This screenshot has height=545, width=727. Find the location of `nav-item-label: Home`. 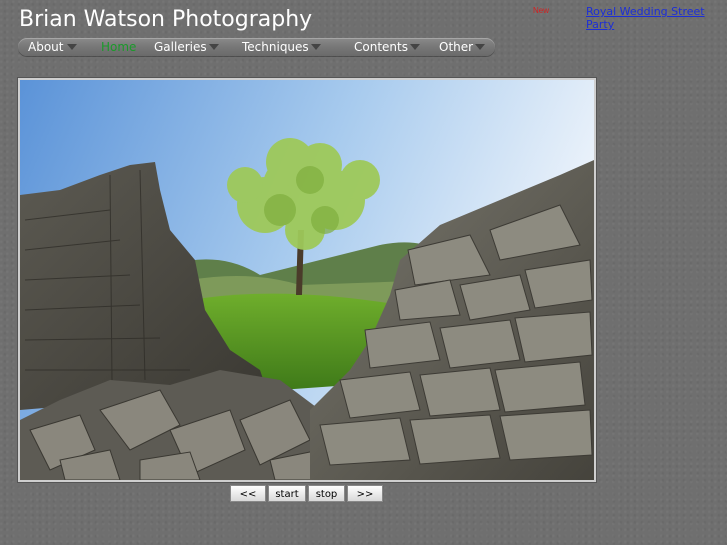

nav-item-label: Home is located at coordinates (119, 47).